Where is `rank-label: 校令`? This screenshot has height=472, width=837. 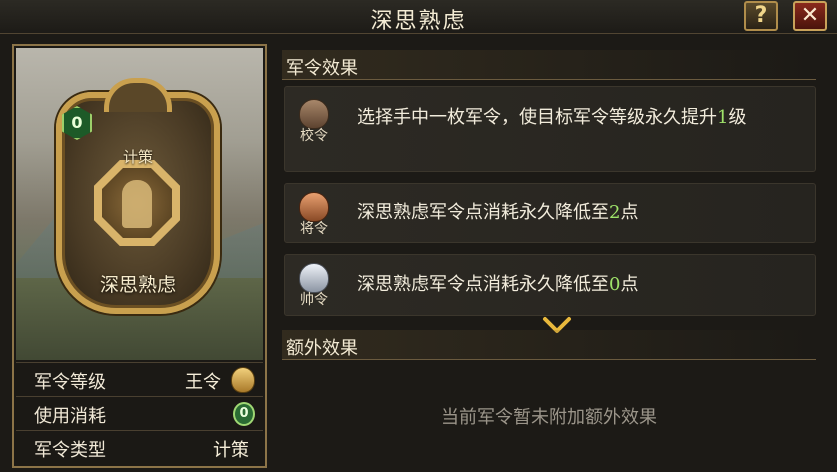
rank-label: 校令 is located at coordinates (314, 136).